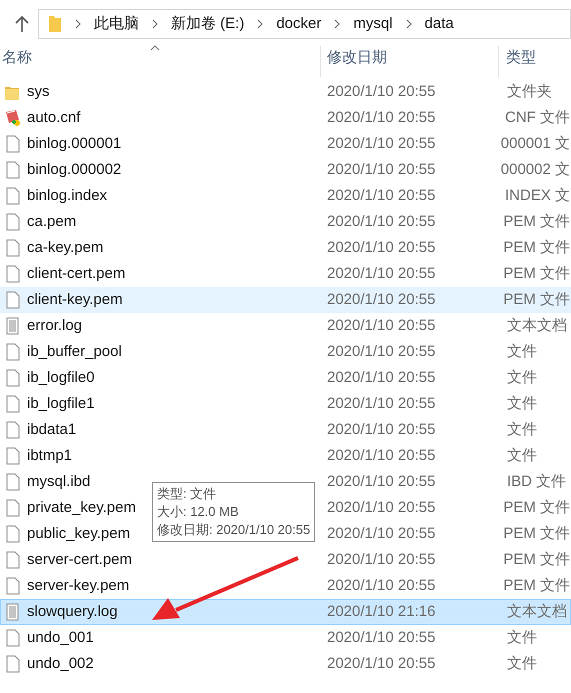 This screenshot has width=571, height=693. Describe the element at coordinates (58, 481) in the screenshot. I see `file-name: mysql.ibd` at that location.